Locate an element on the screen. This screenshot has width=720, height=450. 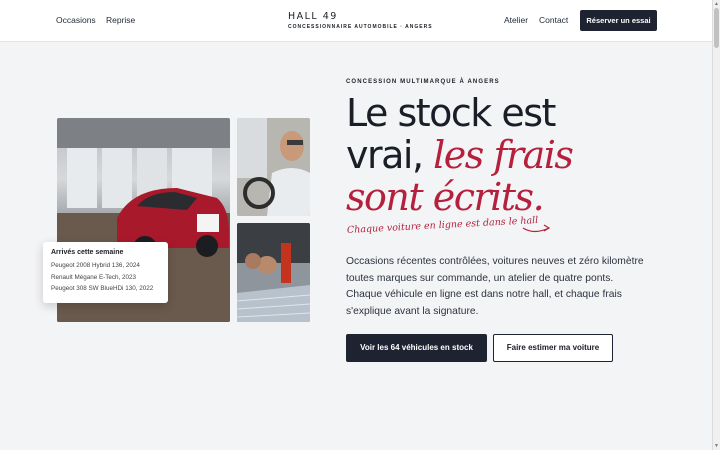
arrivals-card-title: Arrivés cette semaine is located at coordinates (87, 252).